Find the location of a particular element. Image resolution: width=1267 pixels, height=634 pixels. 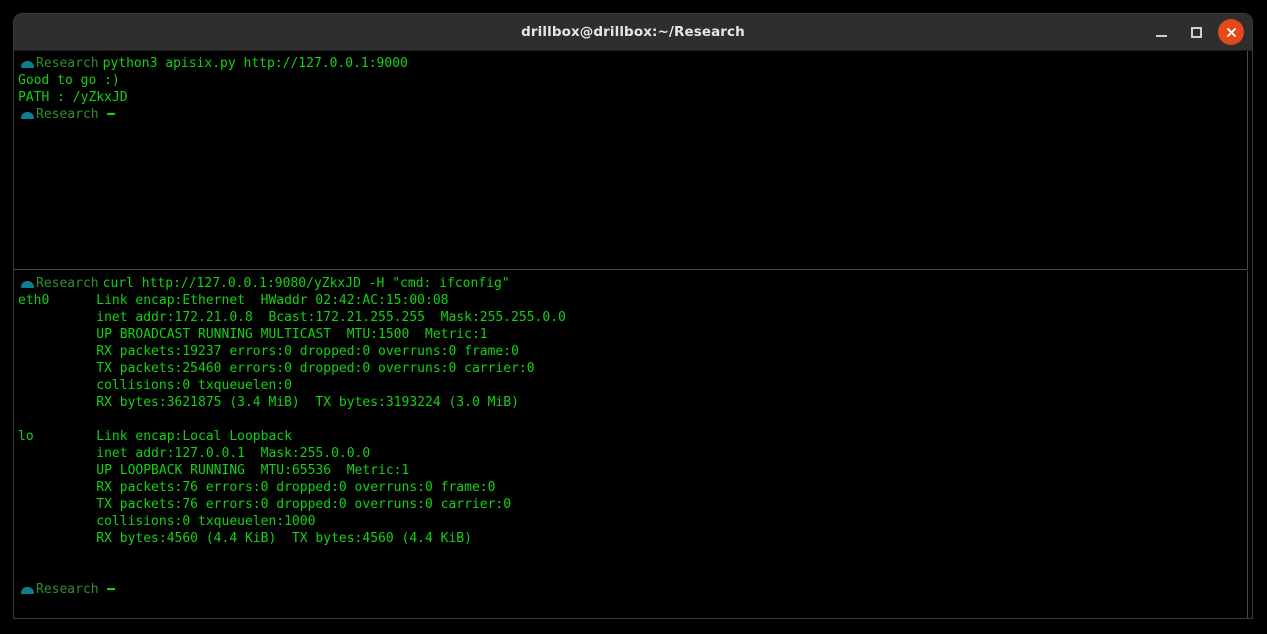

output-line: UP LOOPBACK RUNNING MTU:65536 Metric:1 is located at coordinates (214, 470).